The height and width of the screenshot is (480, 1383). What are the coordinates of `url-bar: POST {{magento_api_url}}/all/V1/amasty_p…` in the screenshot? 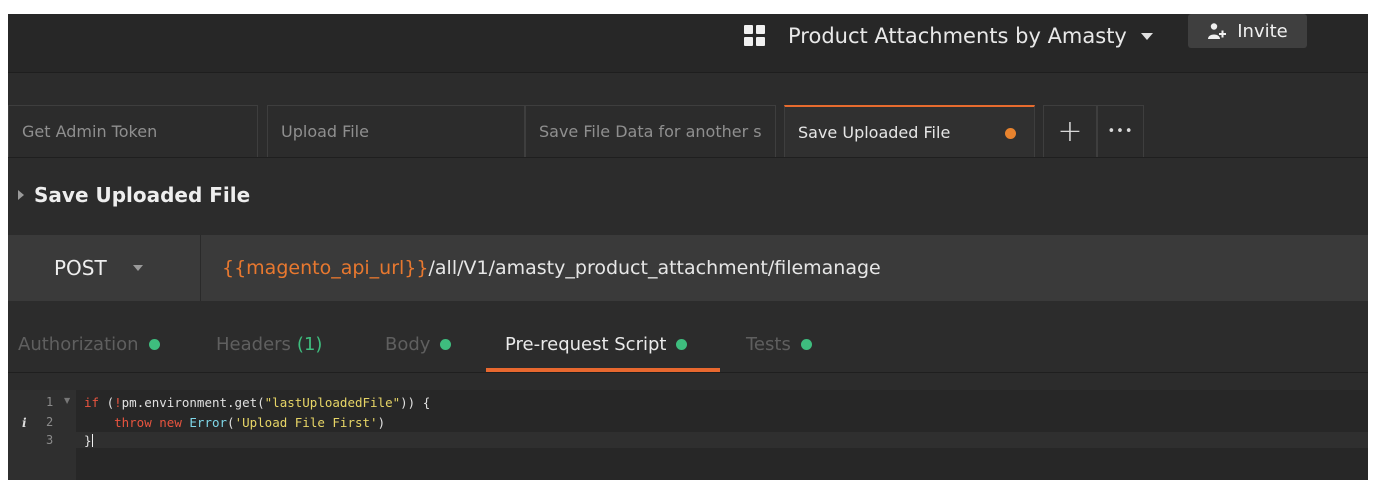 It's located at (688, 268).